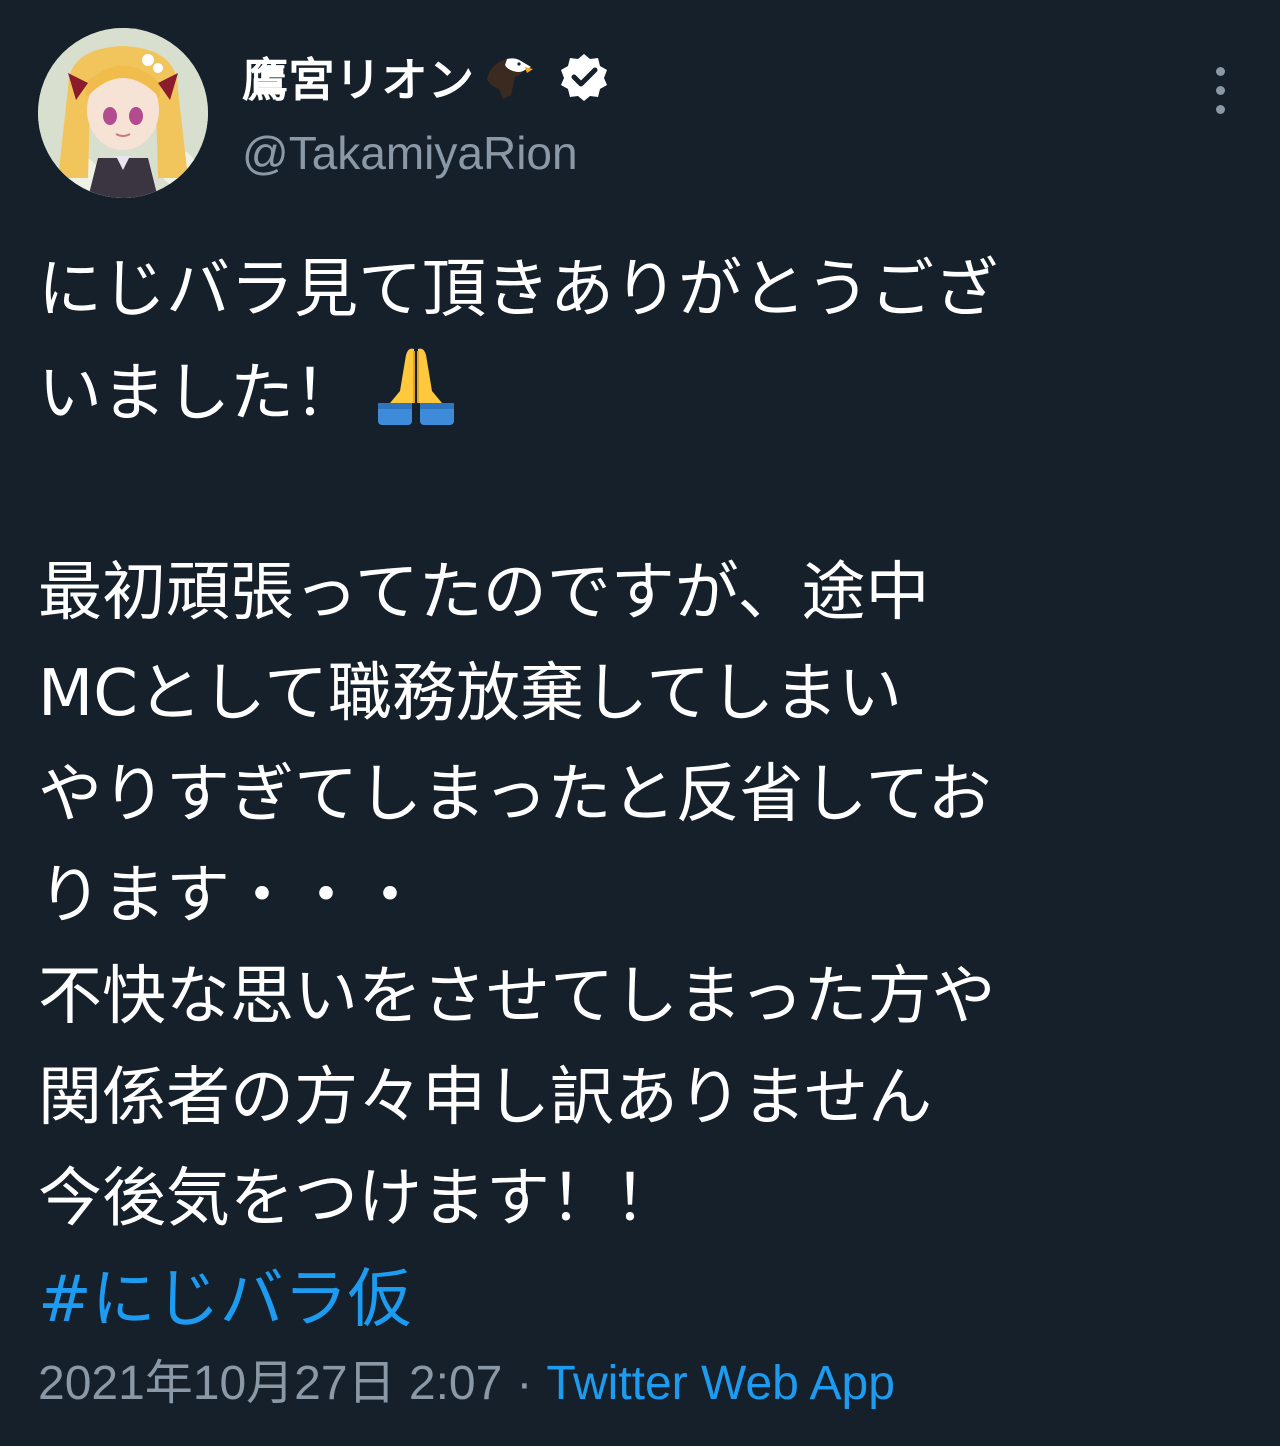  I want to click on avatar-image, so click(123, 113).